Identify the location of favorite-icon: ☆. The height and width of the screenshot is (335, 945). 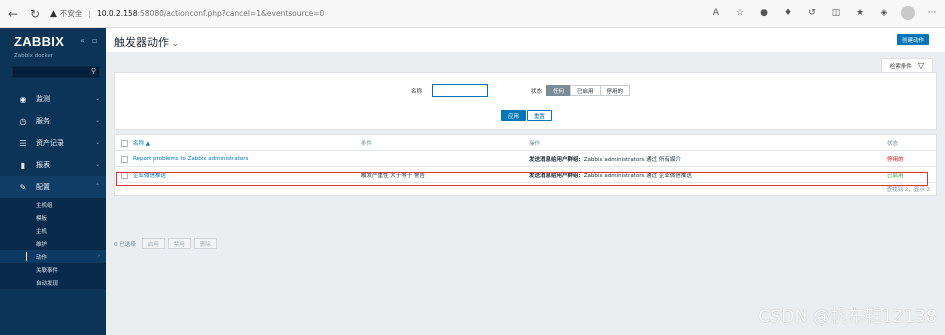
(740, 13).